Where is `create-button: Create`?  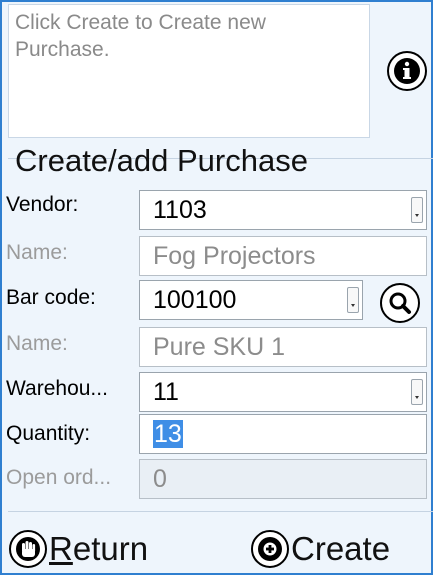 create-button: Create is located at coordinates (320, 549).